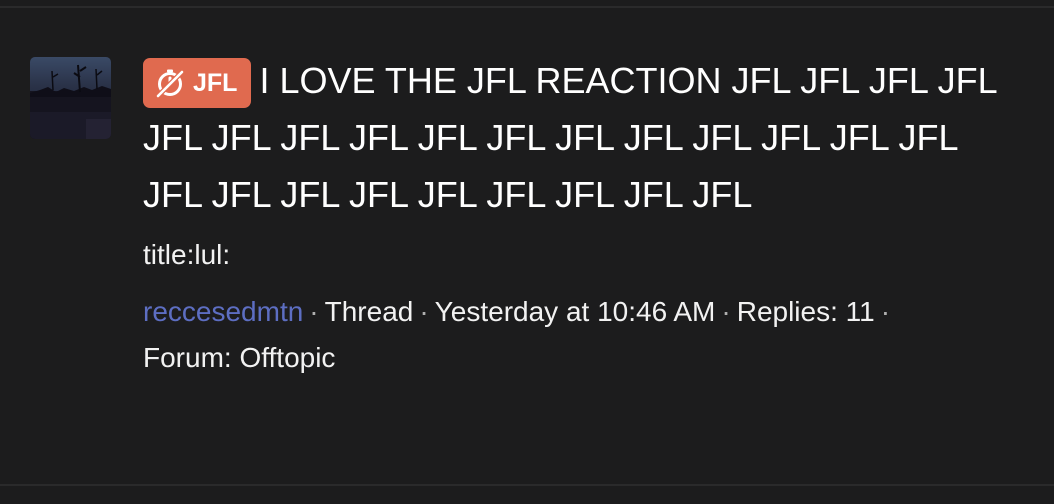  What do you see at coordinates (70, 98) in the screenshot?
I see `avatar` at bounding box center [70, 98].